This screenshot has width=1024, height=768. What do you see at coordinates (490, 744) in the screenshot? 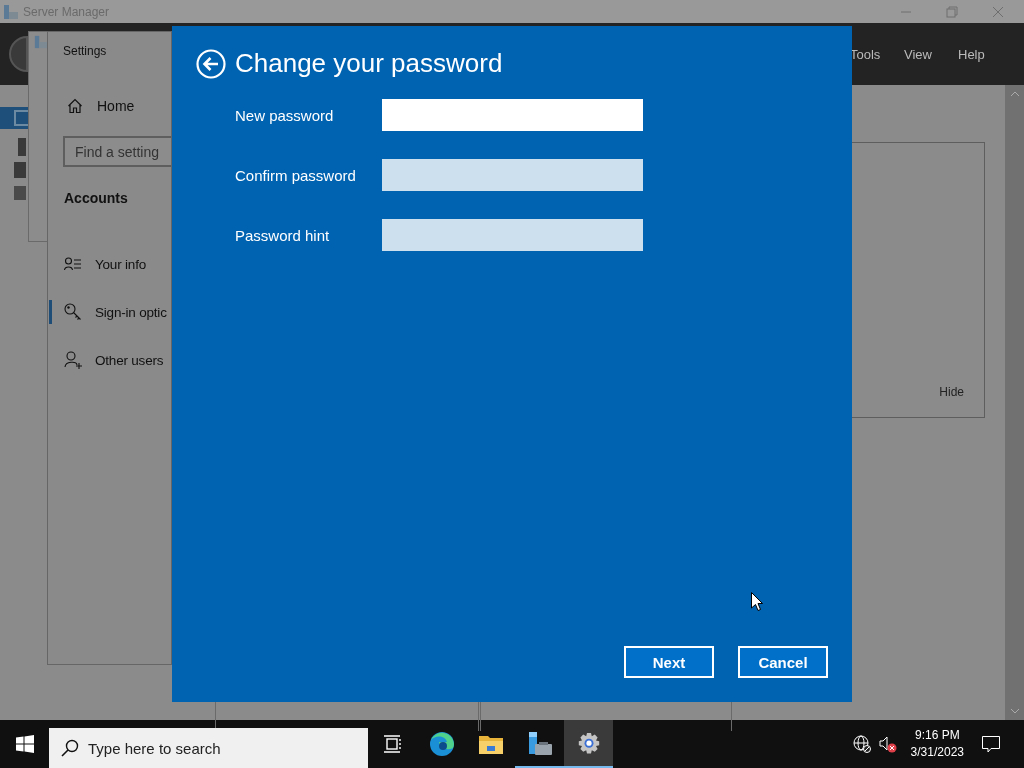
I see `folder-icon` at bounding box center [490, 744].